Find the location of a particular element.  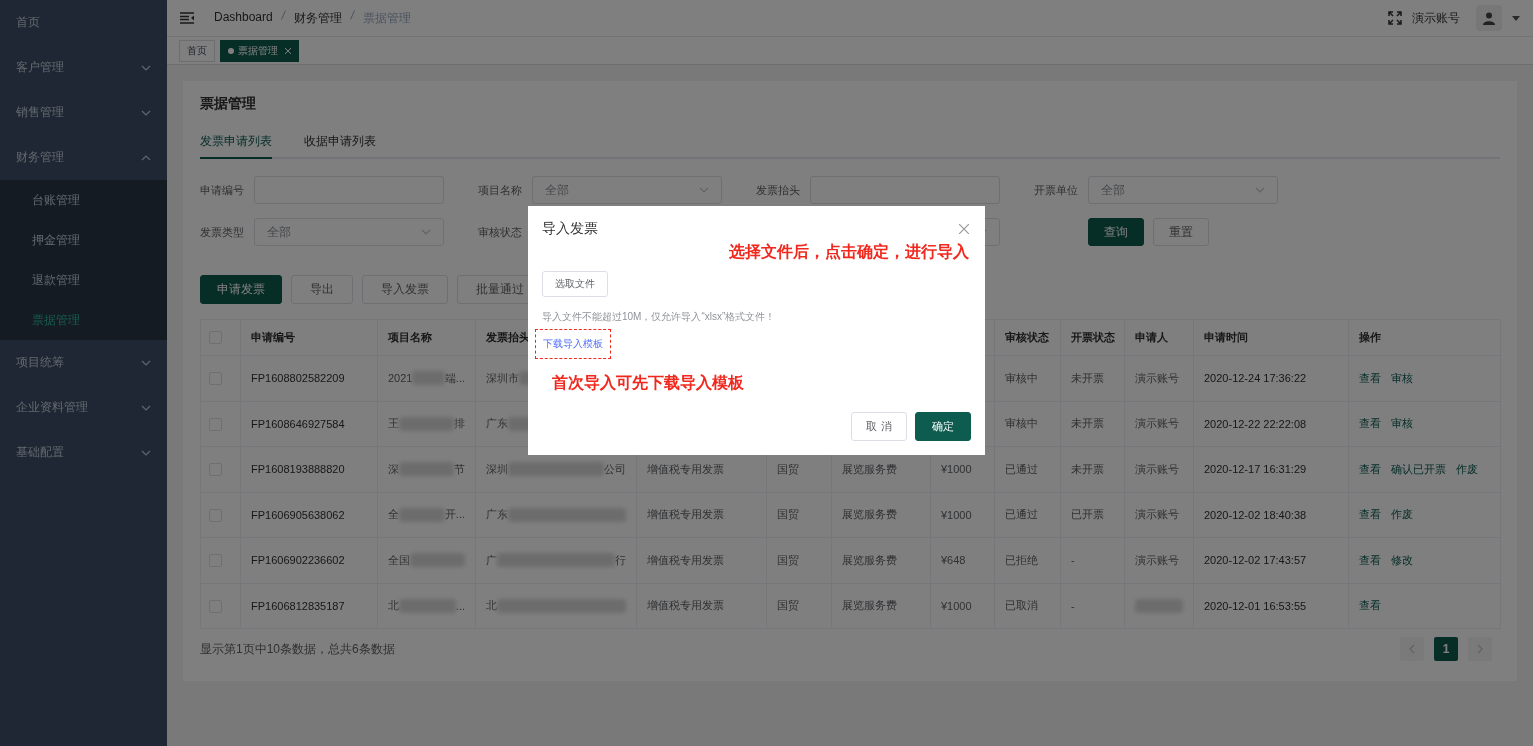

chevron-left-icon is located at coordinates (1412, 649).